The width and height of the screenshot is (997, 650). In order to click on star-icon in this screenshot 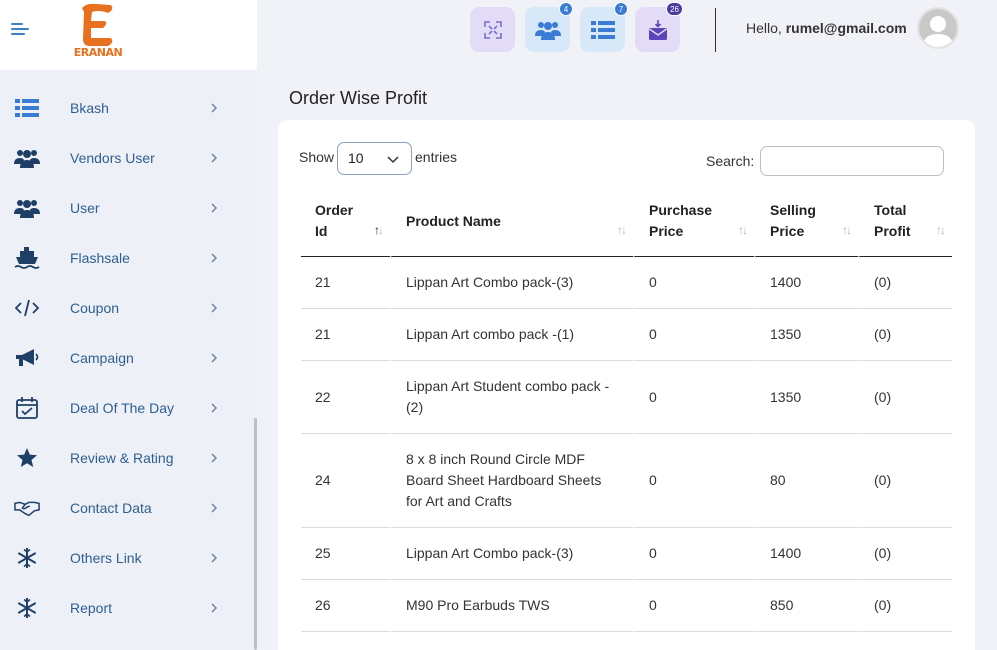, I will do `click(27, 458)`.